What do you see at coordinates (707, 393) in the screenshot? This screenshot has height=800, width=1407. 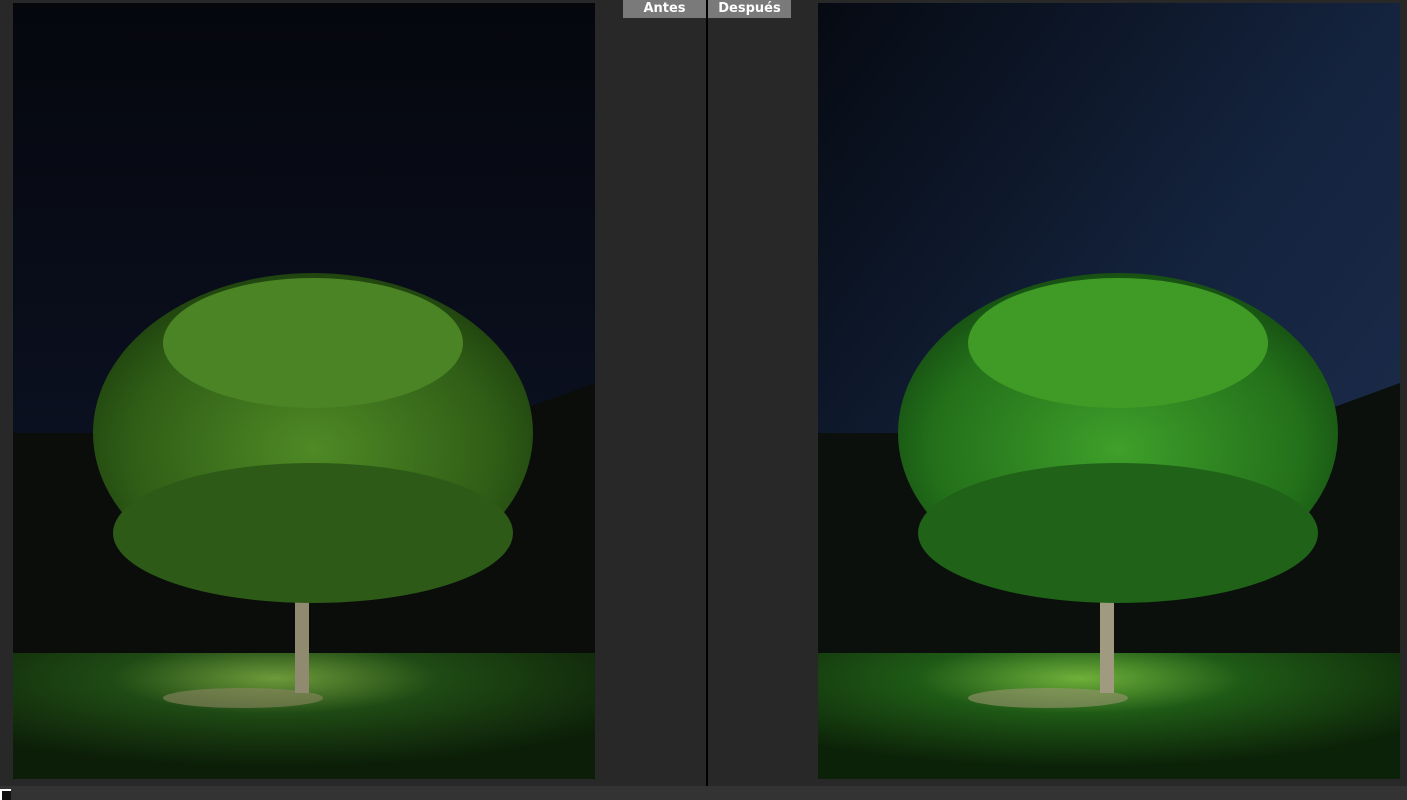 I see `compare-divider` at bounding box center [707, 393].